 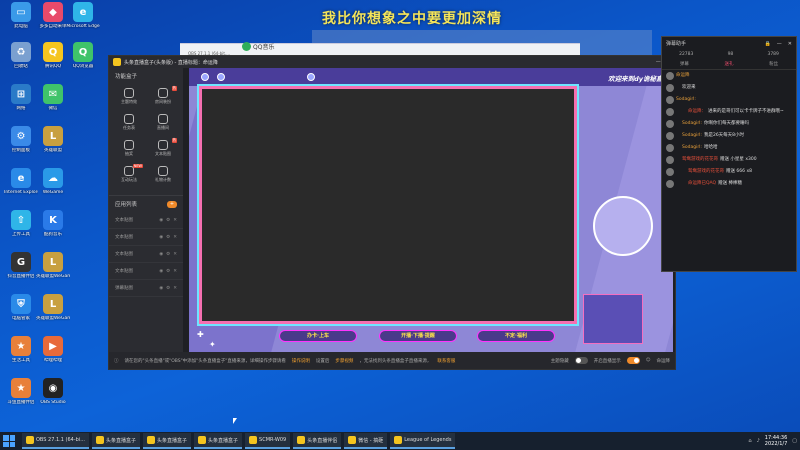 I want to click on qq-window-title: QQ音乐, so click(x=258, y=46).